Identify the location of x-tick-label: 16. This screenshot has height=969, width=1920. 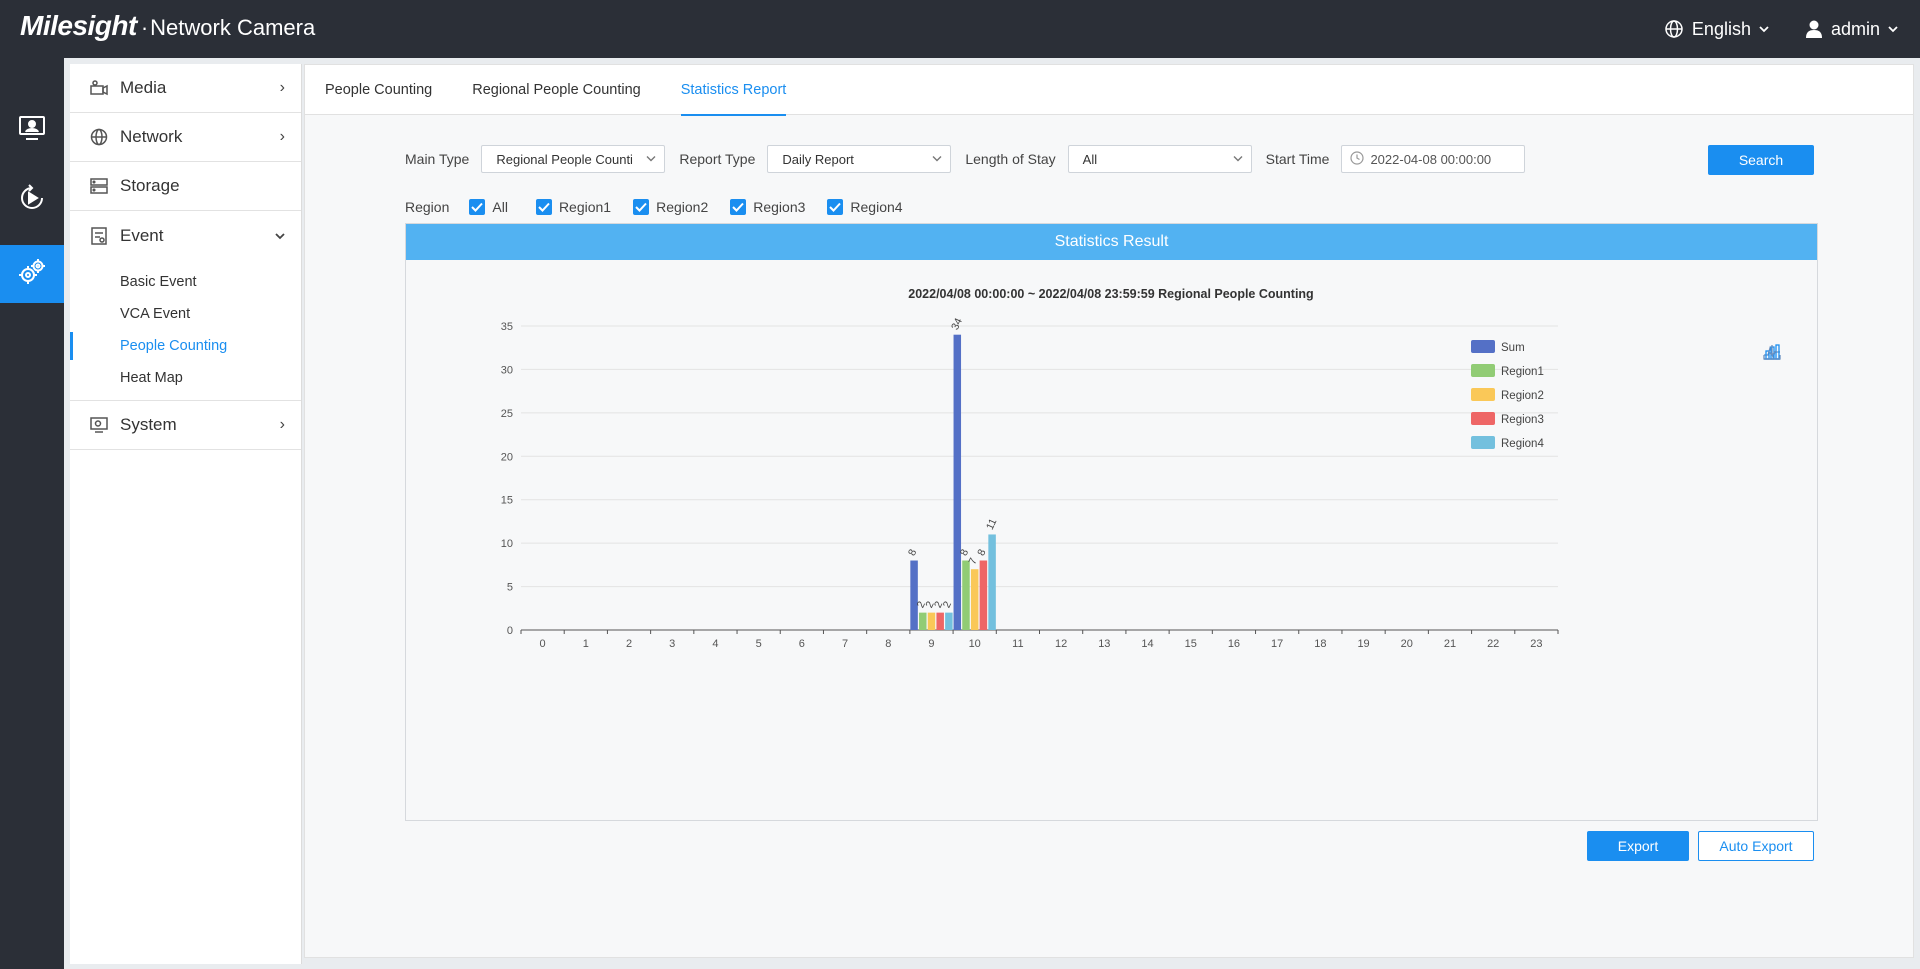
(1234, 644).